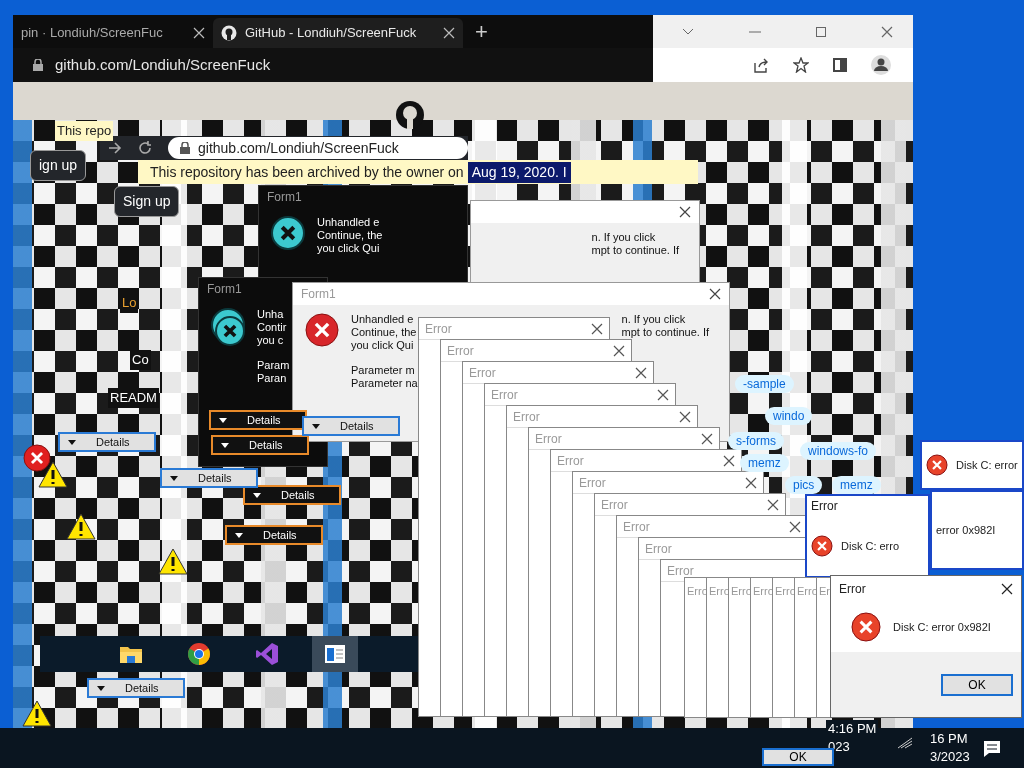 Image resolution: width=1024 pixels, height=768 pixels. What do you see at coordinates (870, 546) in the screenshot?
I see `error-message: Disk C: erro` at bounding box center [870, 546].